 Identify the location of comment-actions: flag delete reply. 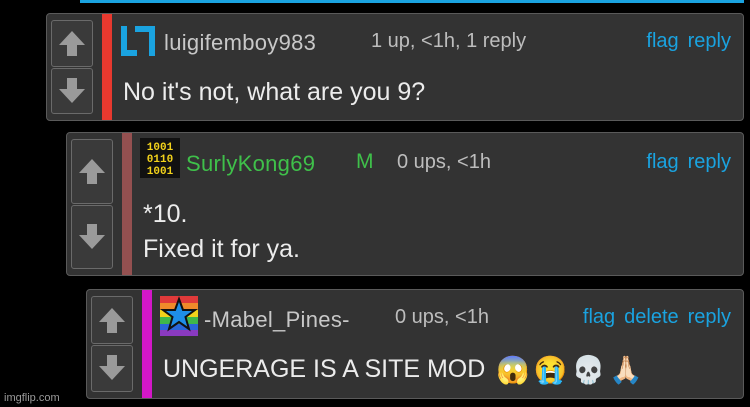
(657, 317).